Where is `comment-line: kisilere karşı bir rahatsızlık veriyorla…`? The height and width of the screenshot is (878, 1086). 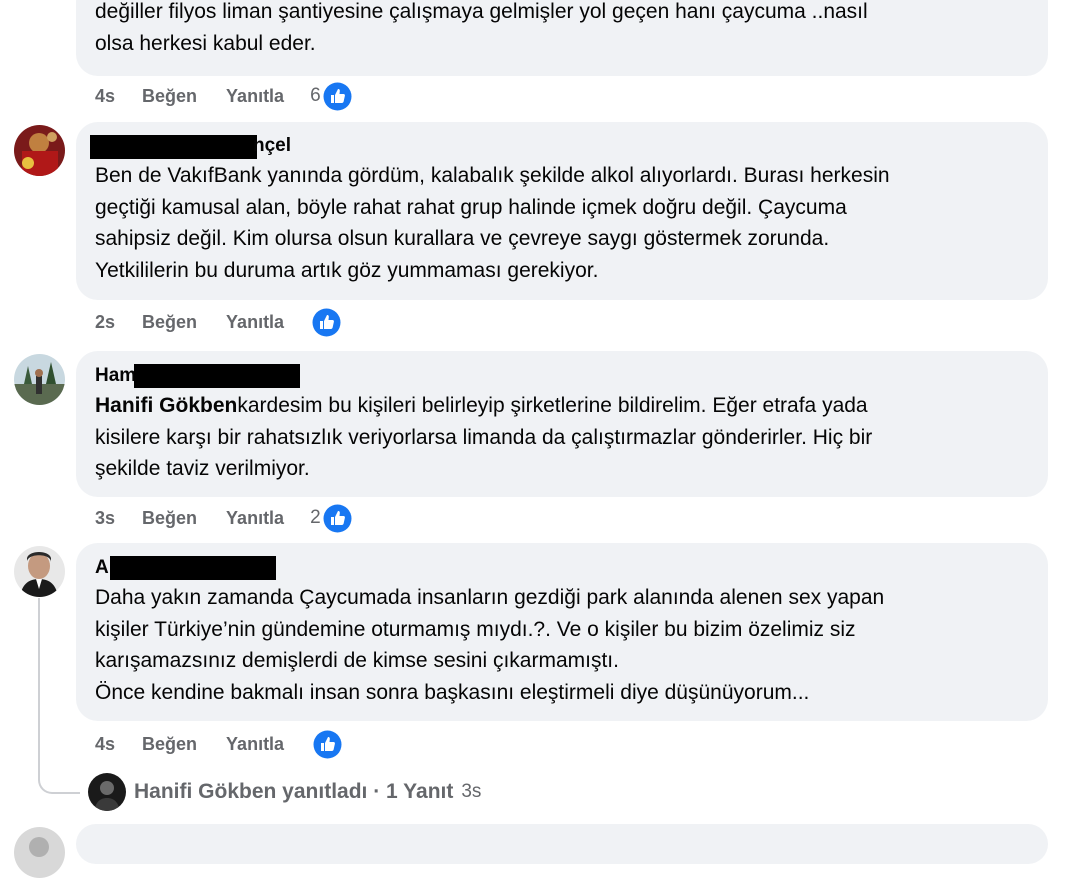
comment-line: kisilere karşı bir rahatsızlık veriyorla… is located at coordinates (484, 437).